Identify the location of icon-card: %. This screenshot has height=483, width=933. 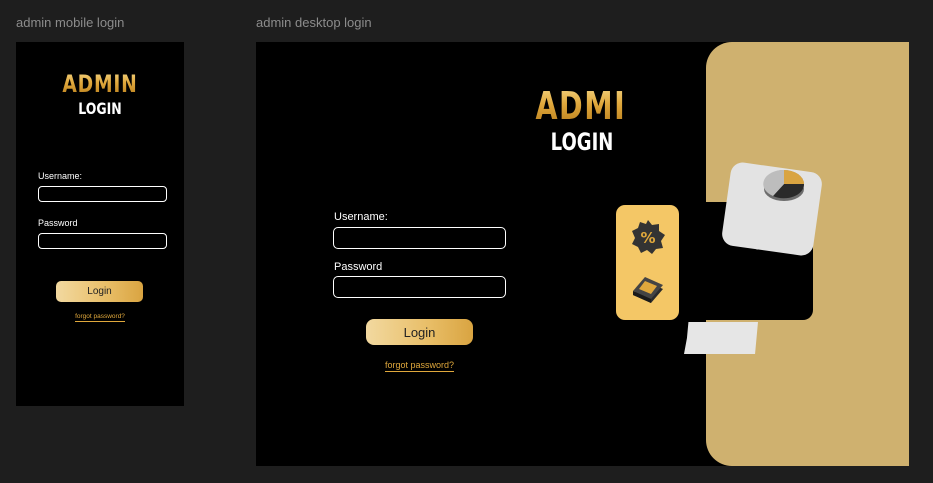
(647, 262).